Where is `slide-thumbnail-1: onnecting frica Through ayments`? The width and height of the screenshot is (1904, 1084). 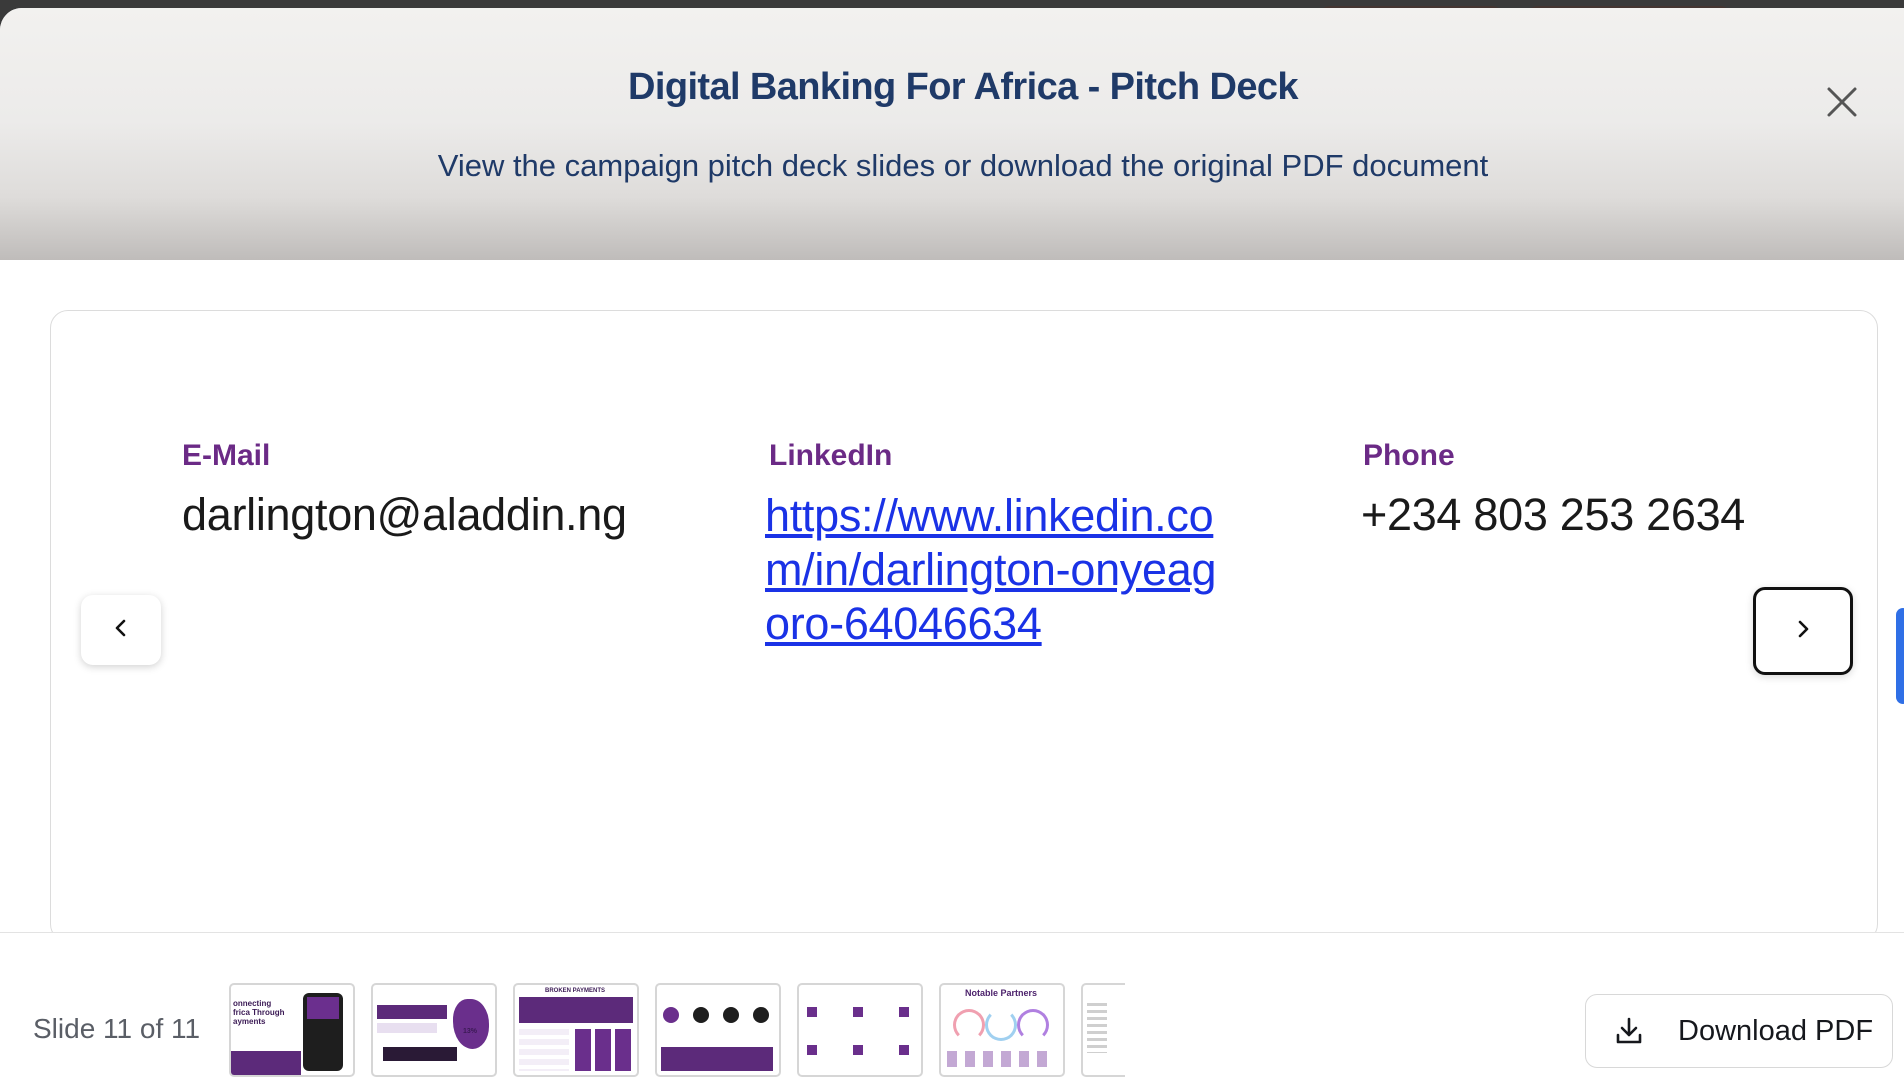 slide-thumbnail-1: onnecting frica Through ayments is located at coordinates (292, 1030).